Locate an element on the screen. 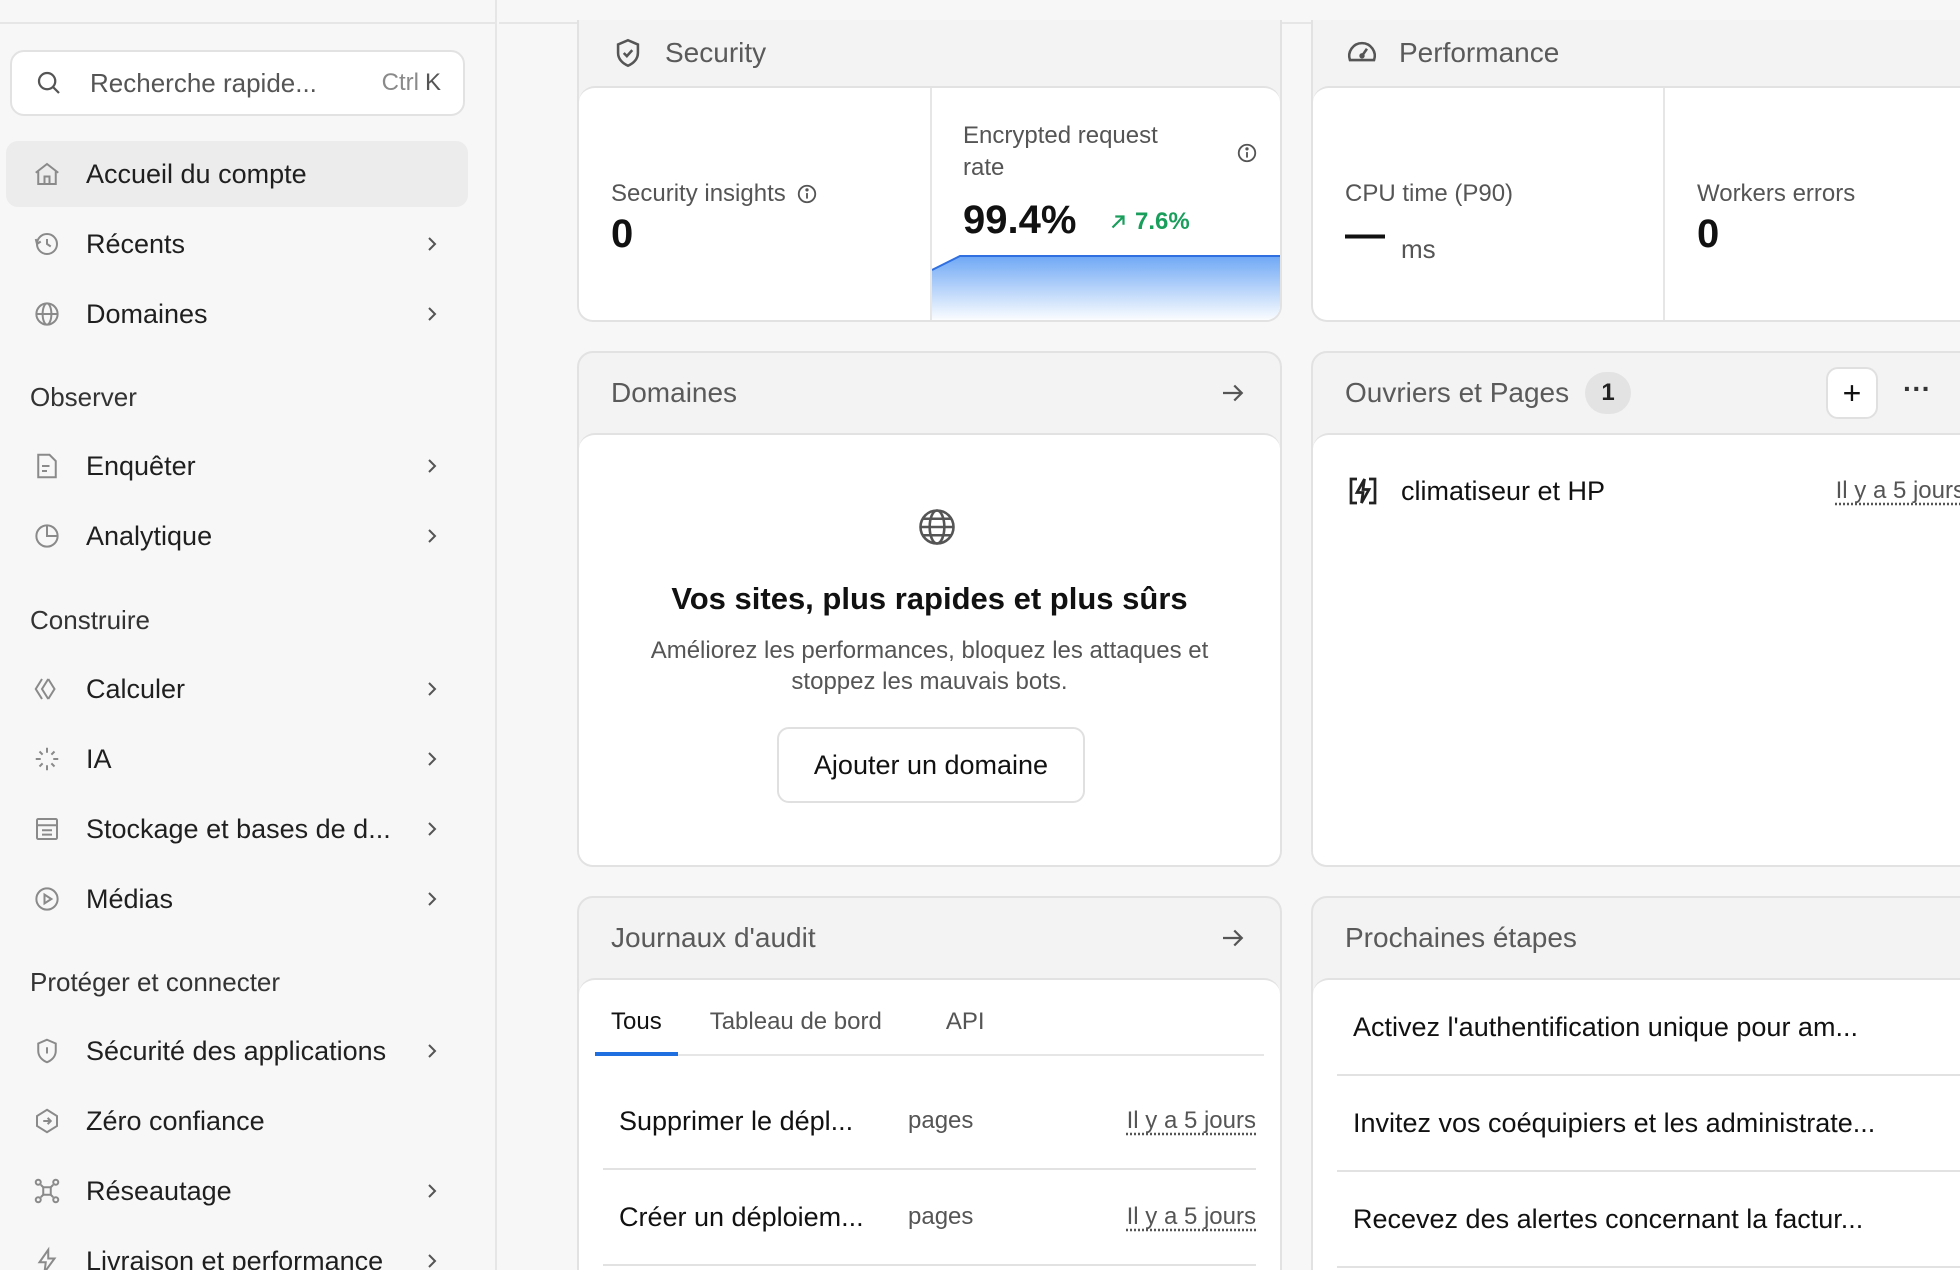 This screenshot has width=1960, height=1270. domains-empty-title: Vos sites, plus rapides et plus sûrs is located at coordinates (929, 598).